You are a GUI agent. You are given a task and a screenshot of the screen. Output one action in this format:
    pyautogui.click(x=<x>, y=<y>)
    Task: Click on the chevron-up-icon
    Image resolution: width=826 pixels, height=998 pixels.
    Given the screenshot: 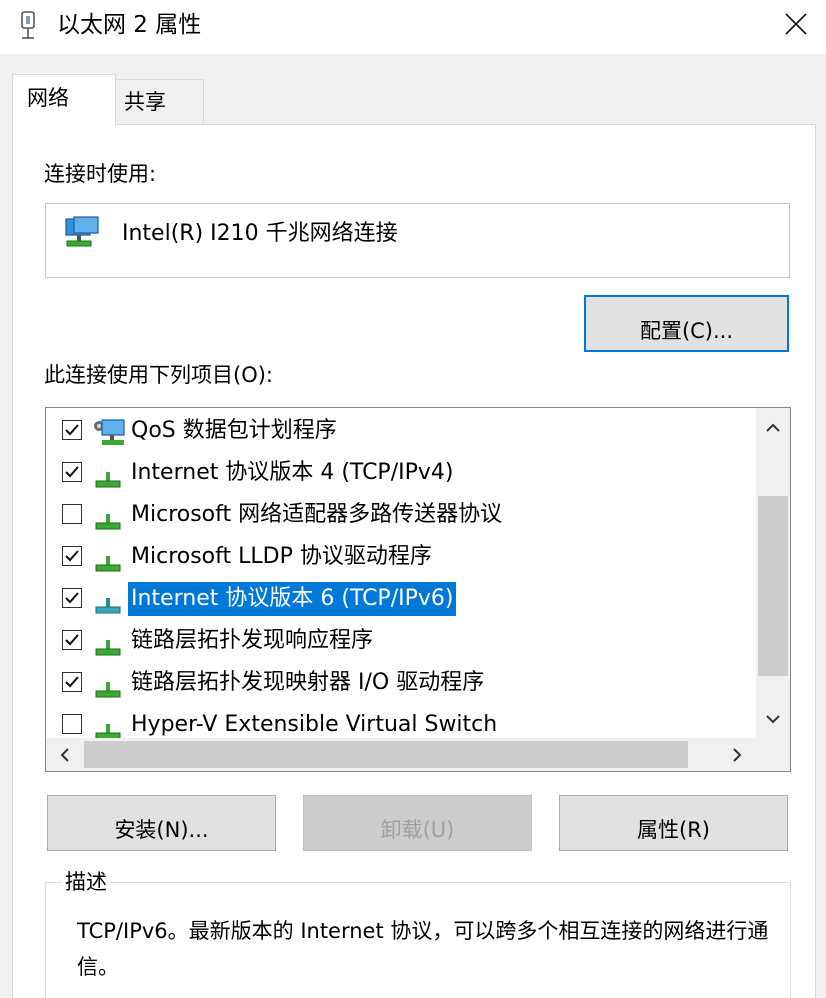 What is the action you would take?
    pyautogui.click(x=773, y=427)
    